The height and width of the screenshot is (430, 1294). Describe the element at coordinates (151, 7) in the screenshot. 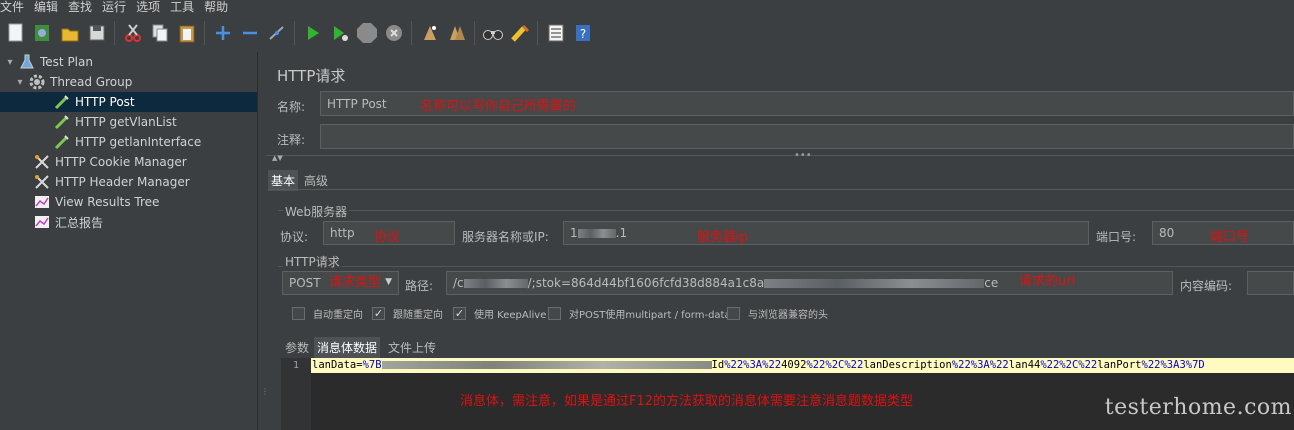

I see `menu-options: 选项` at that location.